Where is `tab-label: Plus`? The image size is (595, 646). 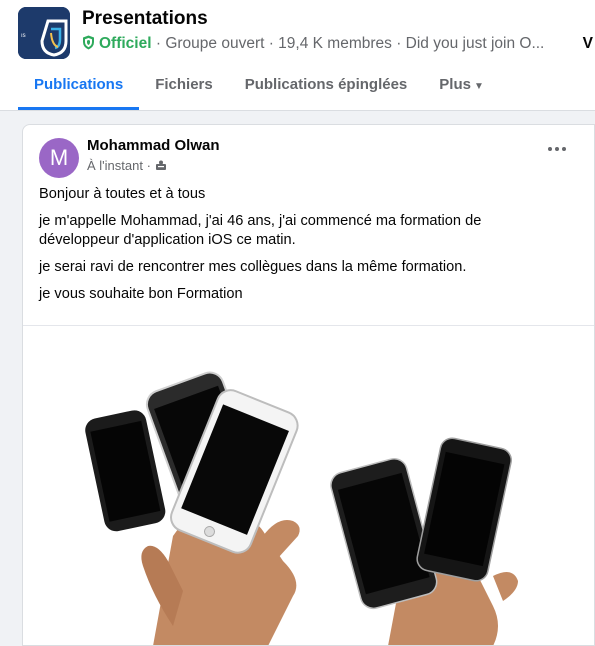
tab-label: Plus is located at coordinates (455, 84).